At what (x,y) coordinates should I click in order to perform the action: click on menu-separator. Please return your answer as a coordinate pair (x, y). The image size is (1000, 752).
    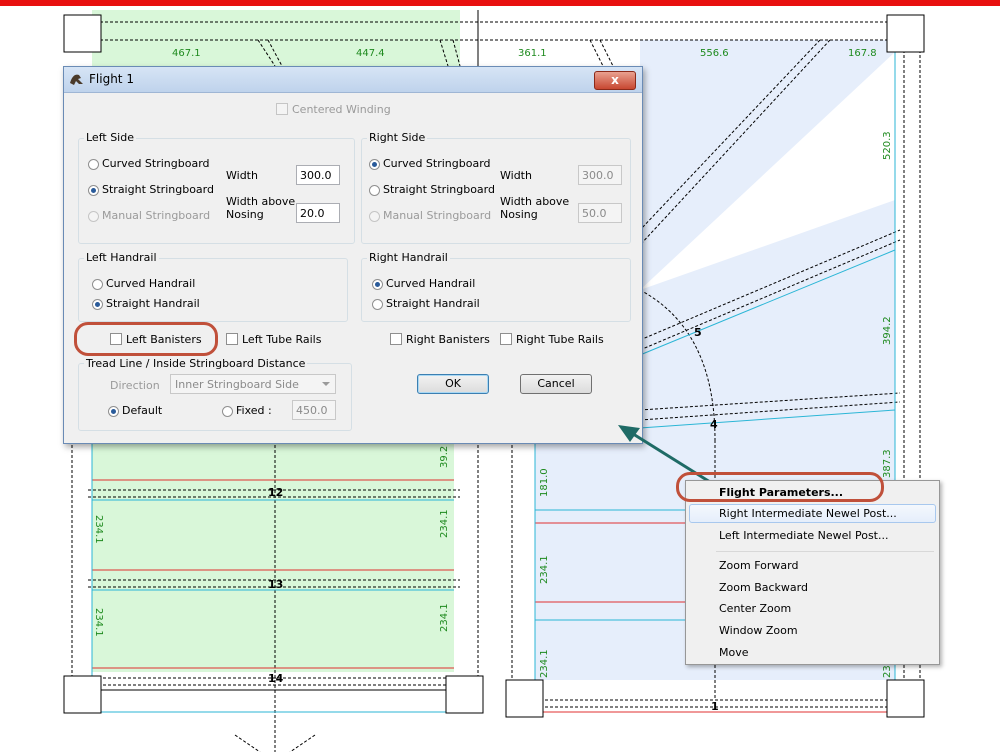
    Looking at the image, I should click on (825, 551).